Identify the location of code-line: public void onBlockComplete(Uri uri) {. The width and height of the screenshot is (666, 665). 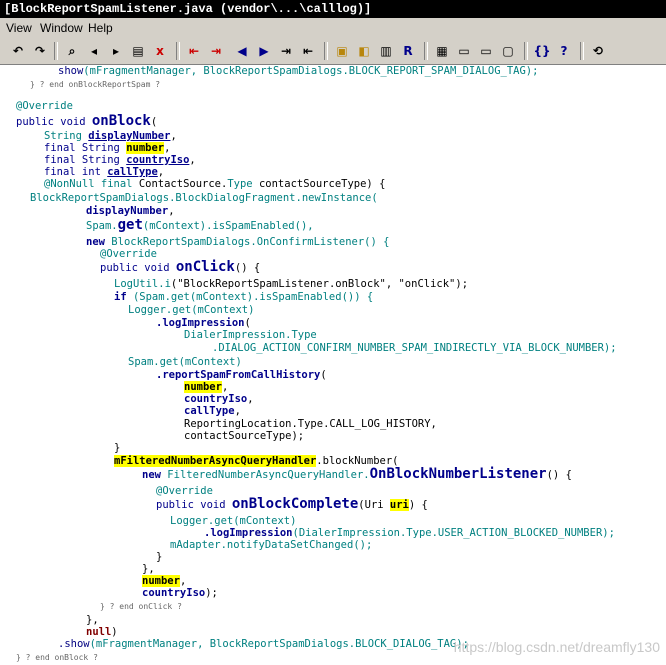
(292, 504).